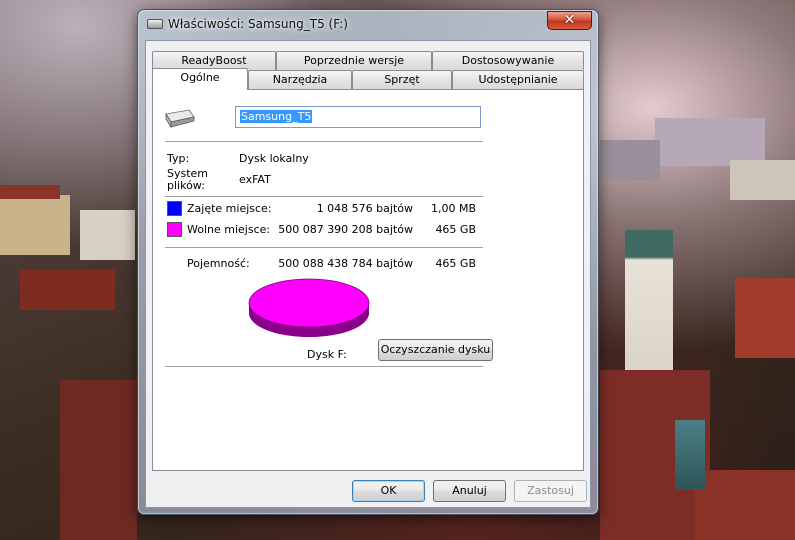 The width and height of the screenshot is (795, 540). Describe the element at coordinates (276, 116) in the screenshot. I see `drive-name-text: Samsung_T5` at that location.